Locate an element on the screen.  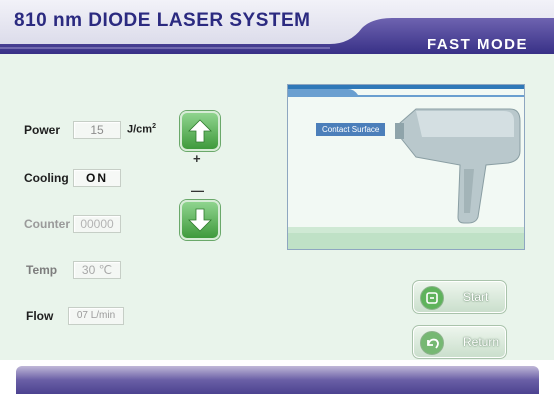
start-icon-glyph is located at coordinates (432, 298).